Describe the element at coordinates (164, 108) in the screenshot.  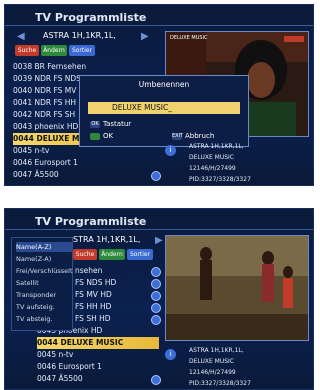
I see `rename-input: DELUXE MUSIC_` at that location.